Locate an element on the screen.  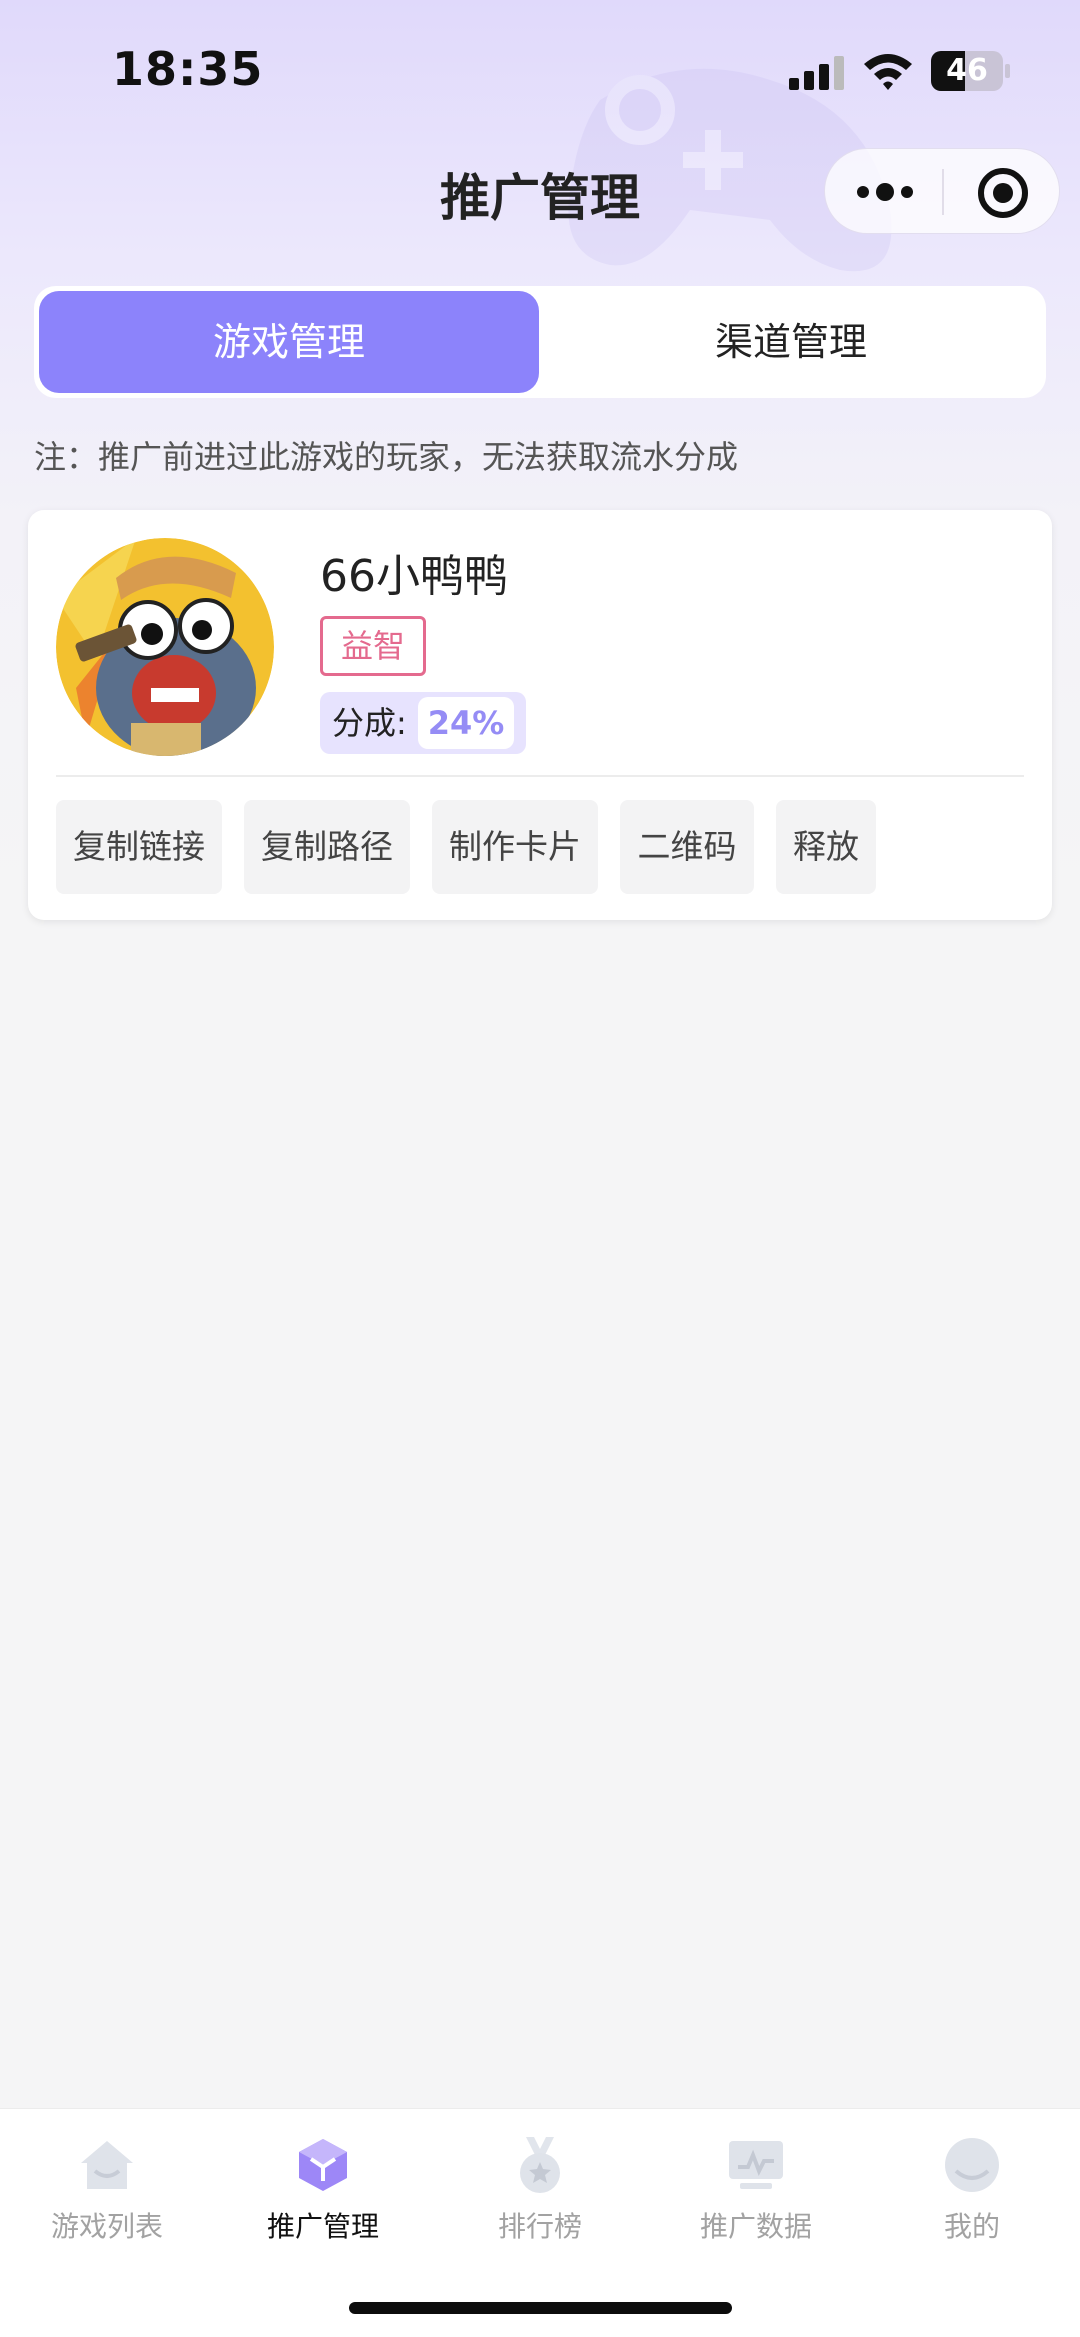
medal-icon is located at coordinates (540, 2165).